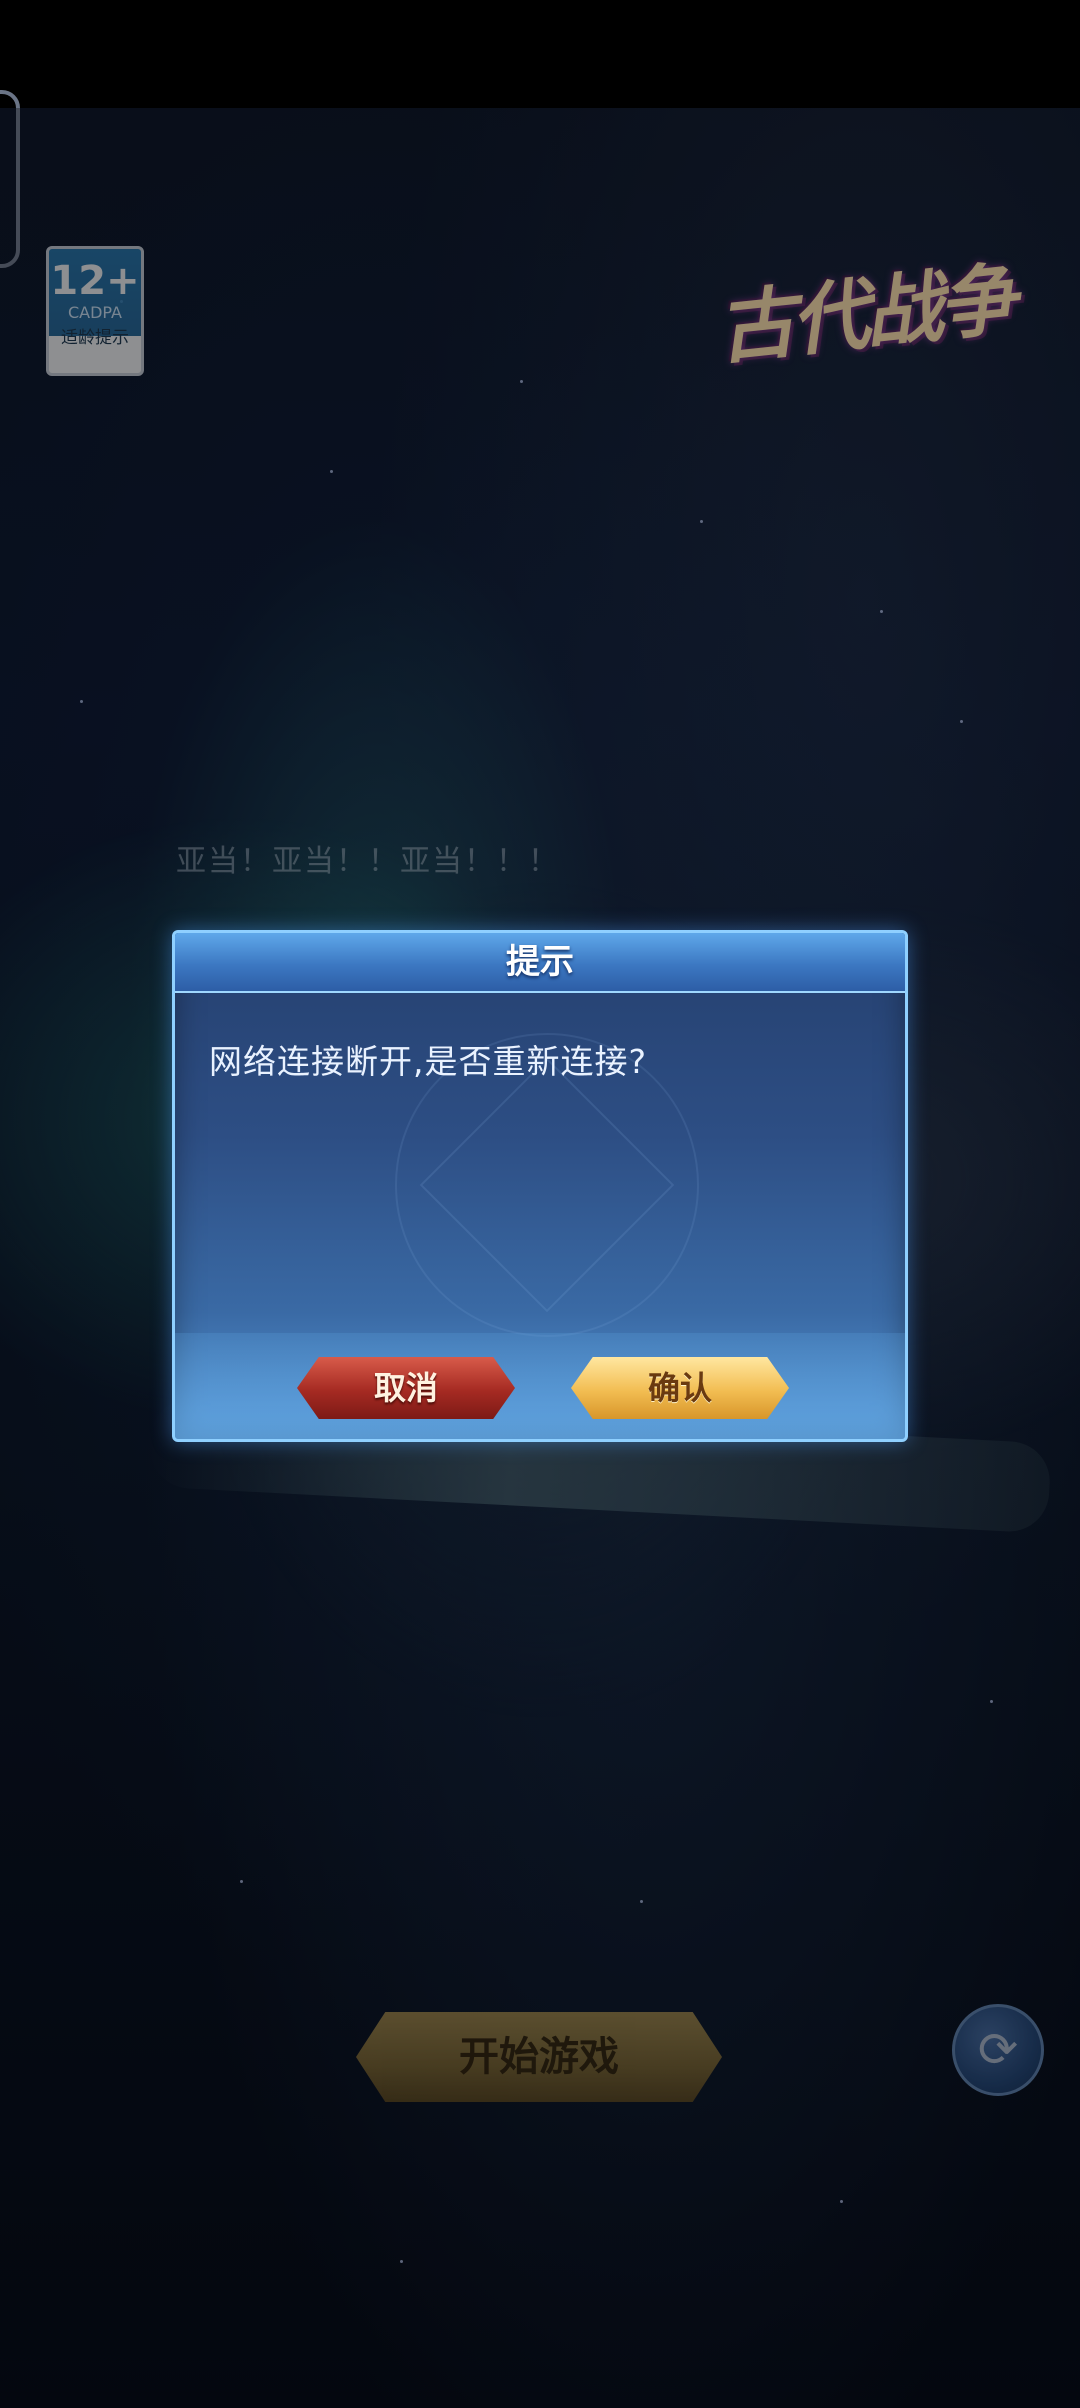  I want to click on reconnect-dialog: 提示 网络连接断开,是否重新连接? 取消 确认, so click(540, 1186).